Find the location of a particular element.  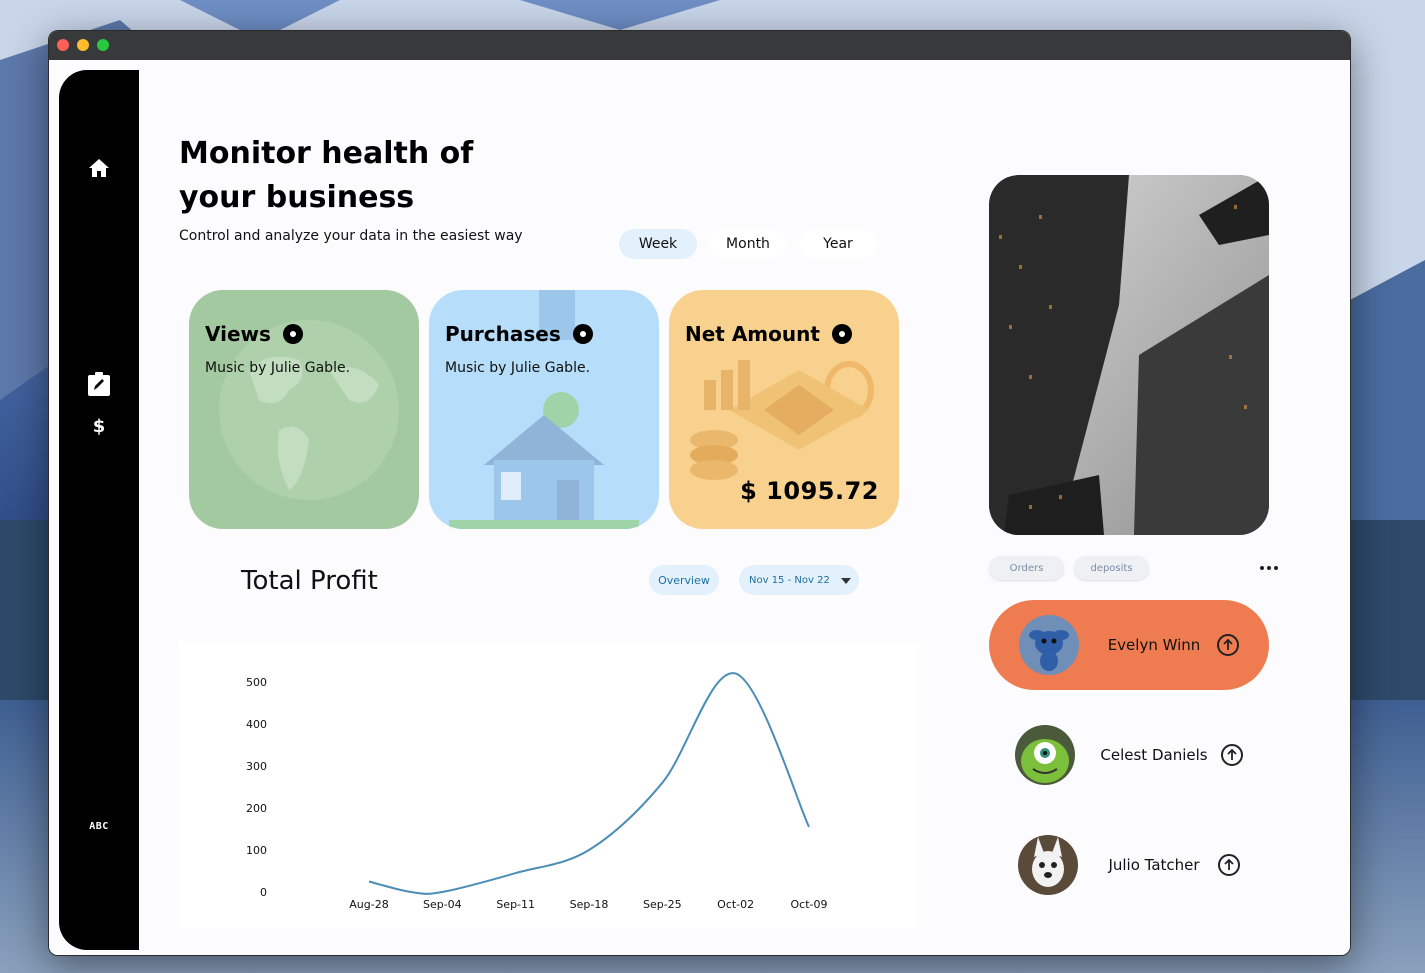

x-tick-label: Sep-18 is located at coordinates (589, 904).